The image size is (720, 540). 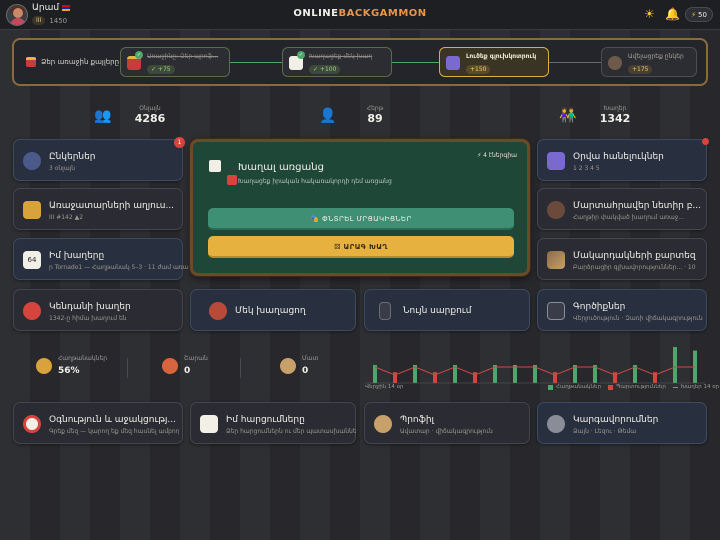 What do you see at coordinates (447, 310) in the screenshot?
I see `same-device-card: Նույն սարքում` at bounding box center [447, 310].